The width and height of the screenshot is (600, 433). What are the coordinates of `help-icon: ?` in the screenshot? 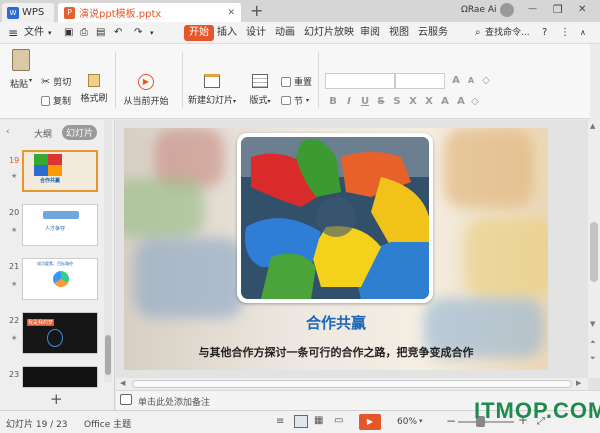 It's located at (544, 33).